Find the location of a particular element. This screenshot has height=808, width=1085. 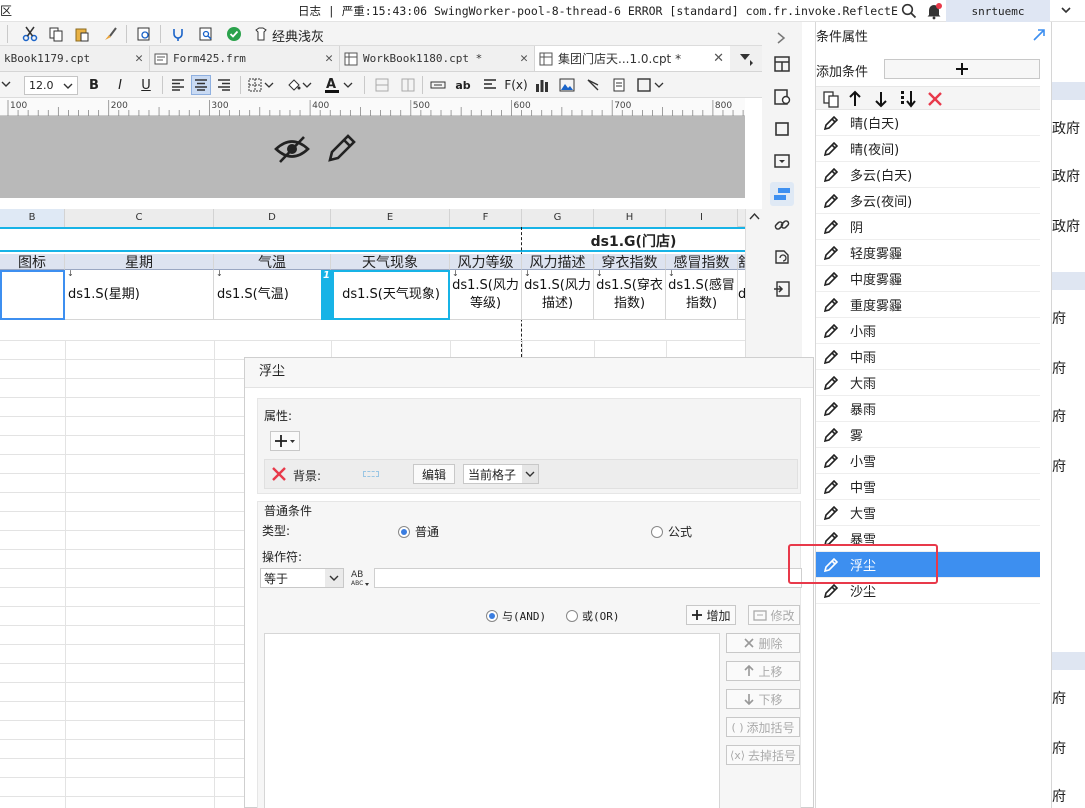

paste-icon is located at coordinates (82, 34).